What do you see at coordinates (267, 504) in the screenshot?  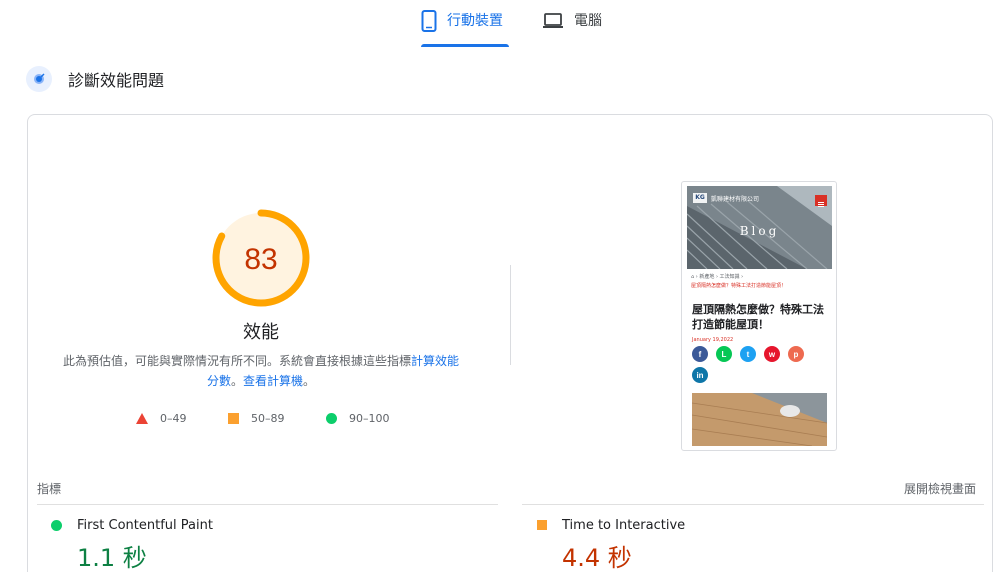 I see `metrics-divider-left` at bounding box center [267, 504].